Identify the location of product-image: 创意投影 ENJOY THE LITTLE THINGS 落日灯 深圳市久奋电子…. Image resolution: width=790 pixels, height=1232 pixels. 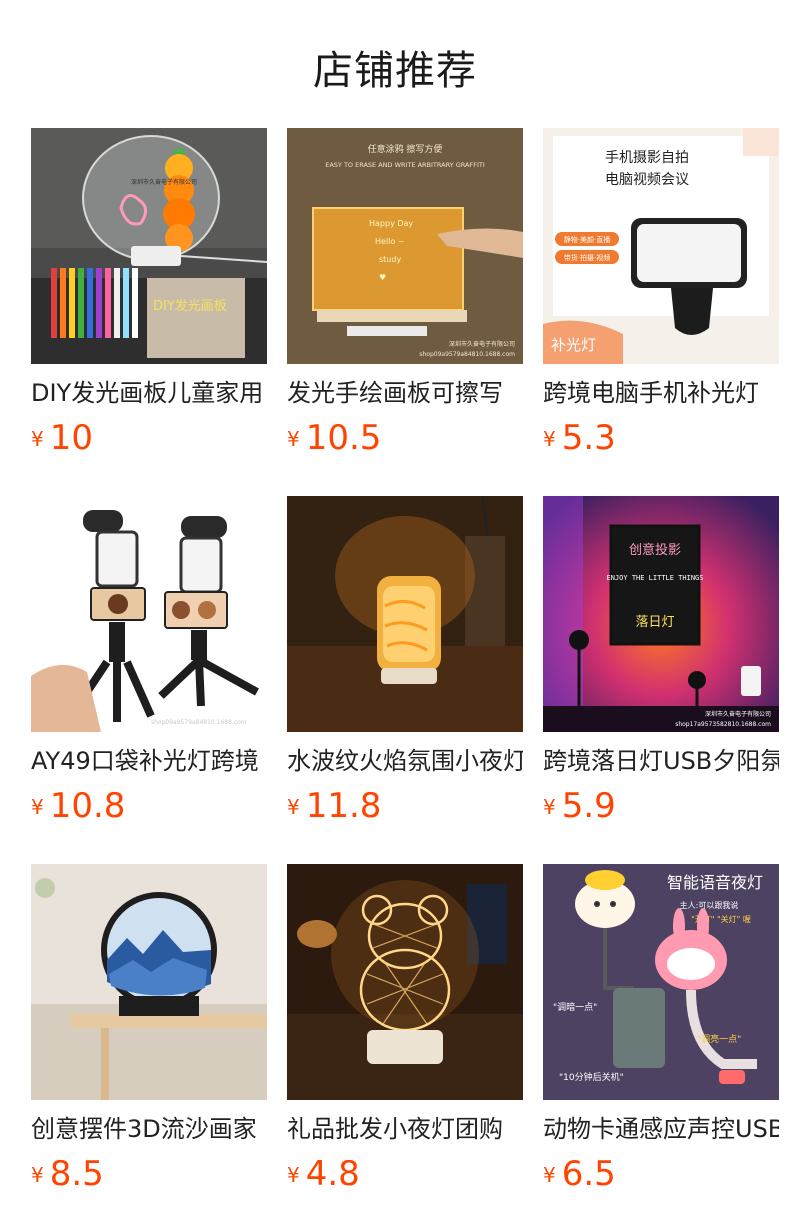
(661, 614).